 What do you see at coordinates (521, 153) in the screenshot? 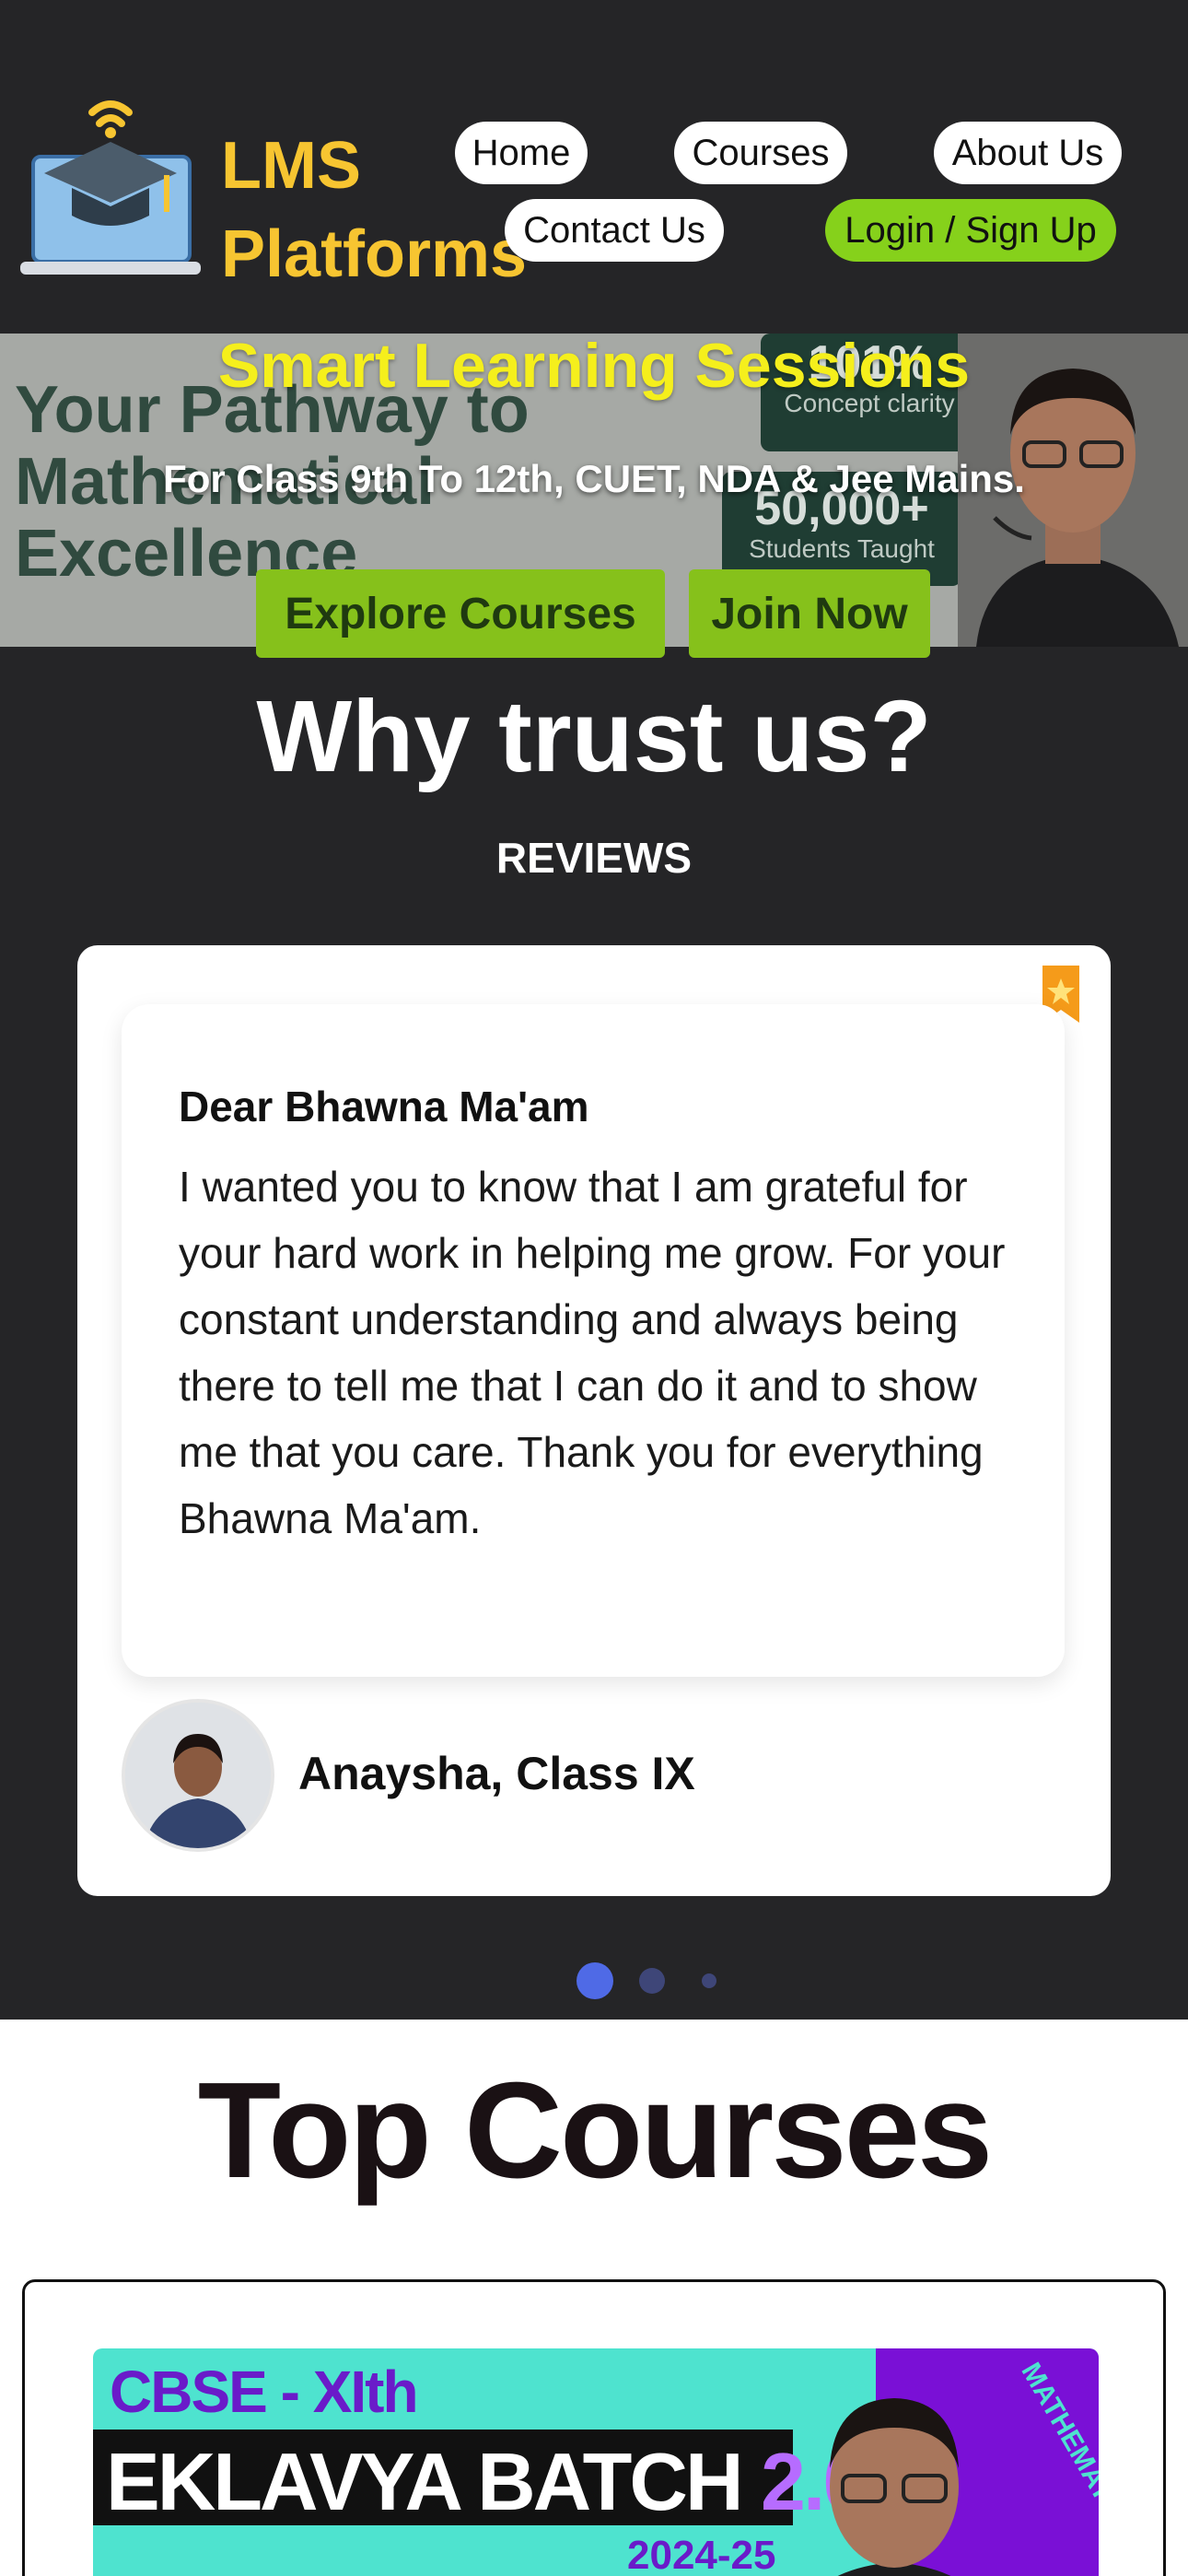
I see `nav-home-link: Home` at bounding box center [521, 153].